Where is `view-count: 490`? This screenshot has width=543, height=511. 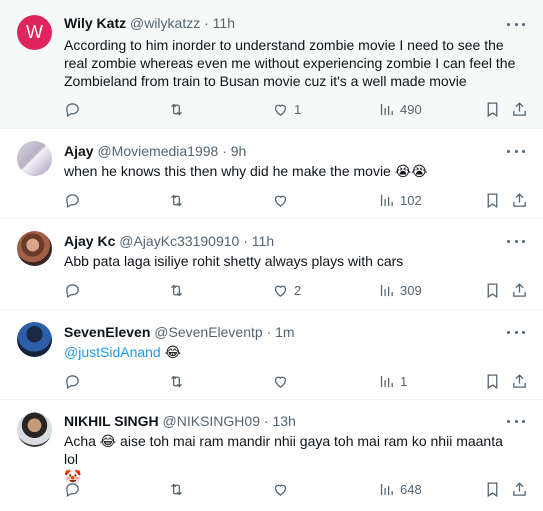
view-count: 490 is located at coordinates (411, 109).